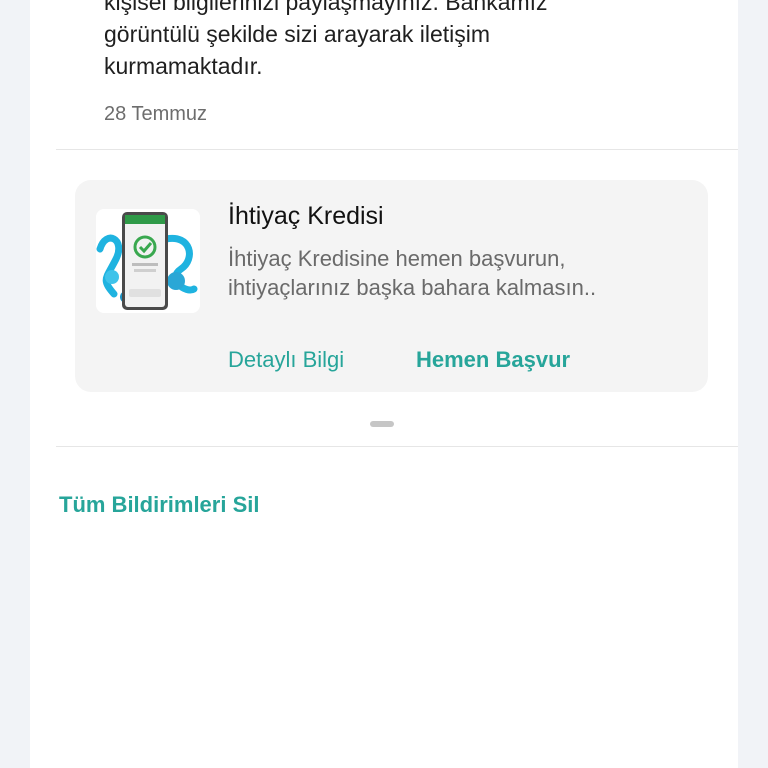  Describe the element at coordinates (286, 360) in the screenshot. I see `detail-info-link: Detaylı Bilgi` at that location.